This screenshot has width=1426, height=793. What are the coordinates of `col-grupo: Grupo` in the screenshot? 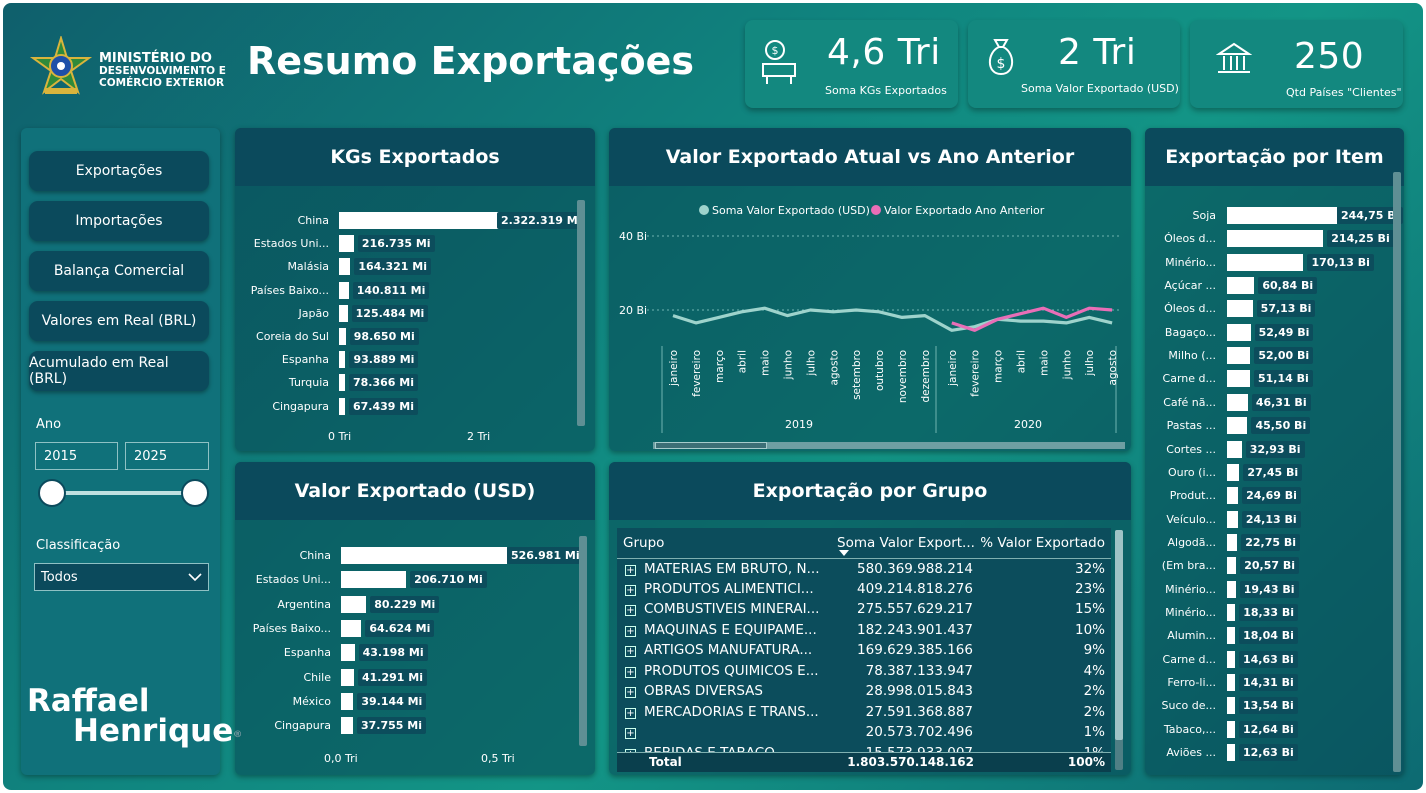 It's located at (724, 543).